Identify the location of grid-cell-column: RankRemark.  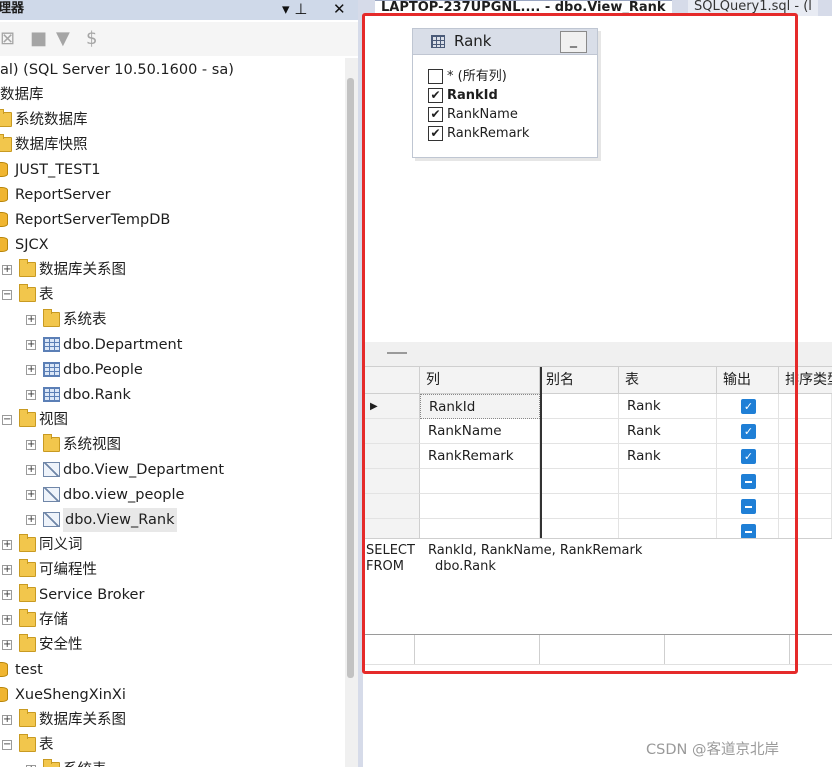
(480, 456).